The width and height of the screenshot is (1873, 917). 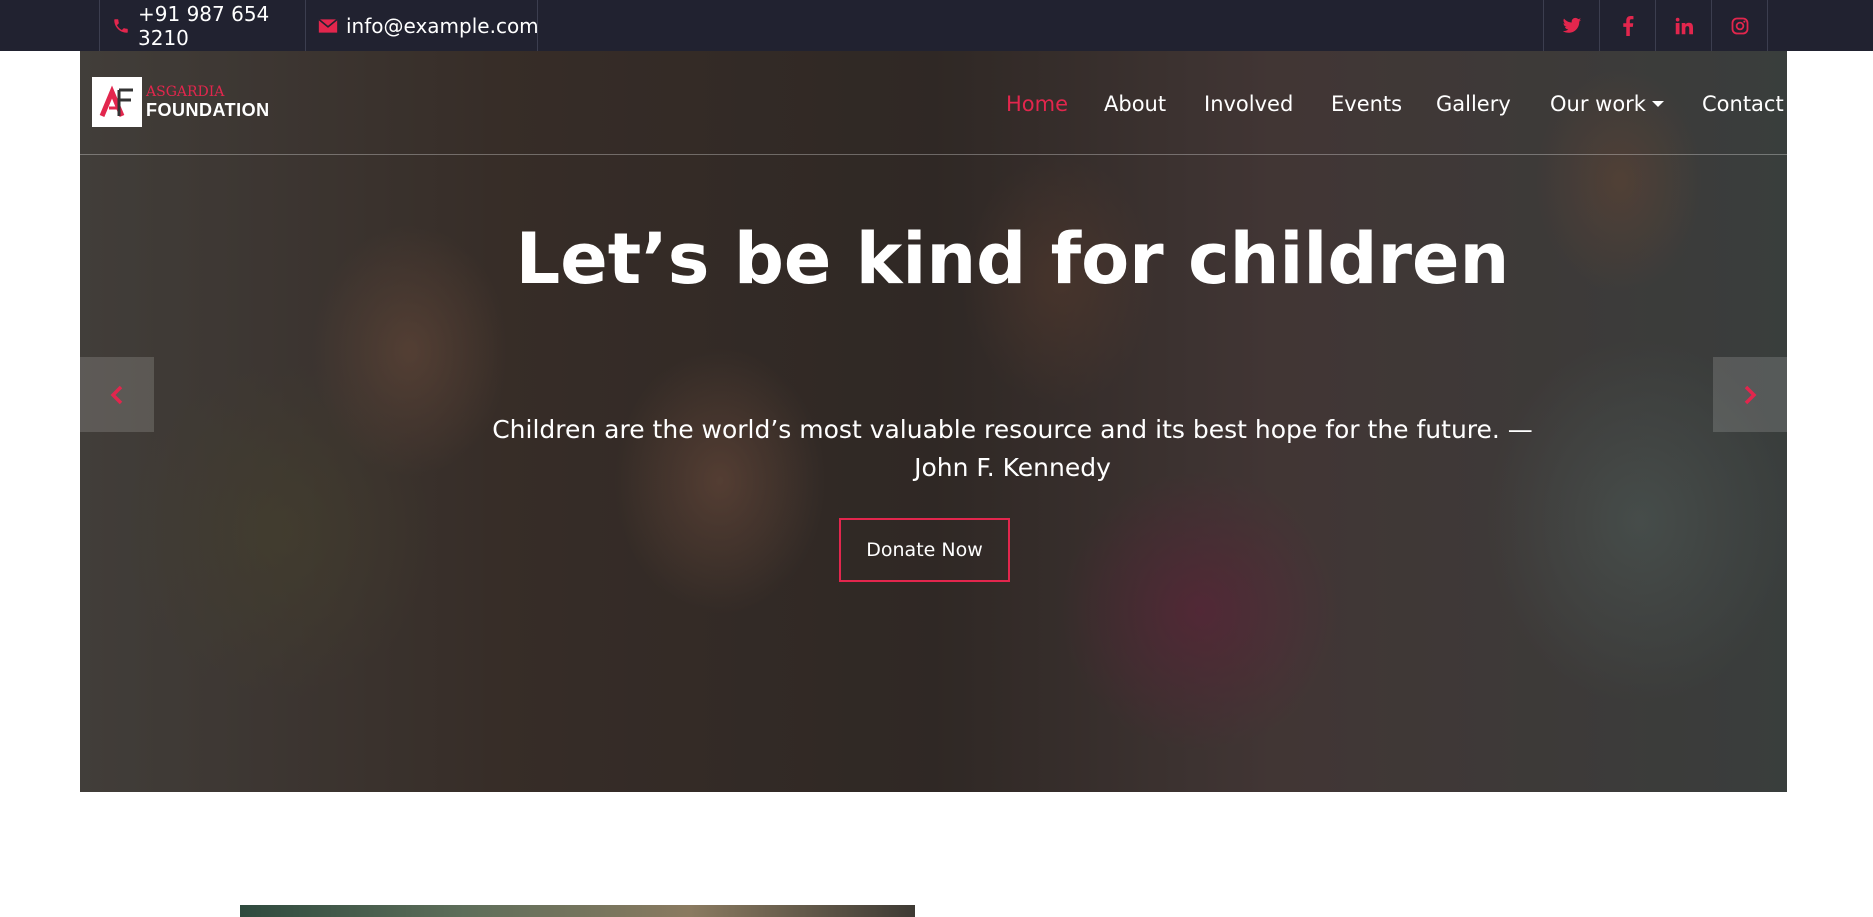 What do you see at coordinates (1012, 259) in the screenshot?
I see `hero-title: Let’s be kind for children` at bounding box center [1012, 259].